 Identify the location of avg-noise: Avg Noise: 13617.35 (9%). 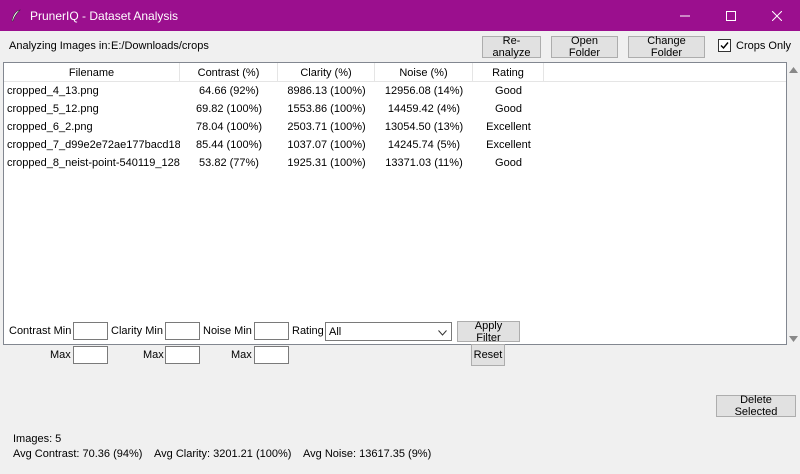
(367, 454).